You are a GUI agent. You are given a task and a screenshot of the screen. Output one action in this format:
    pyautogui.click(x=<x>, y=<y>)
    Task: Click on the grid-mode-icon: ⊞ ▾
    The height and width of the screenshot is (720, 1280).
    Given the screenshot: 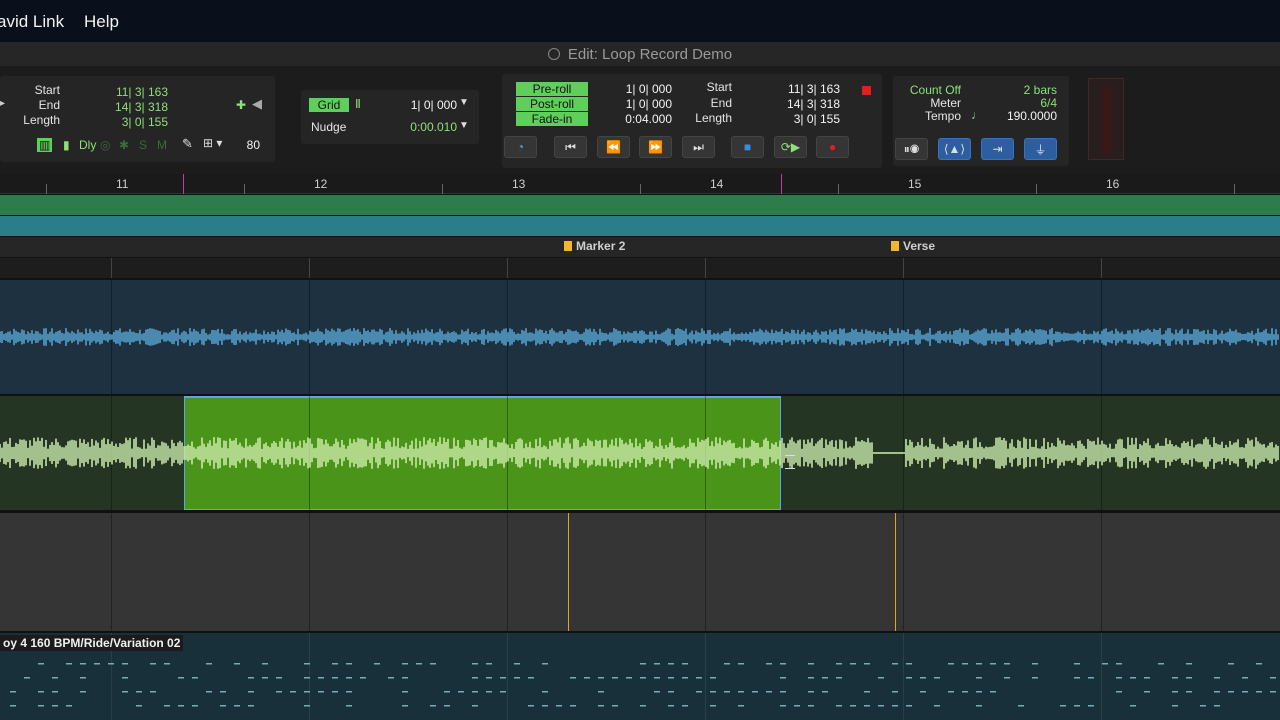 What is the action you would take?
    pyautogui.click(x=212, y=143)
    